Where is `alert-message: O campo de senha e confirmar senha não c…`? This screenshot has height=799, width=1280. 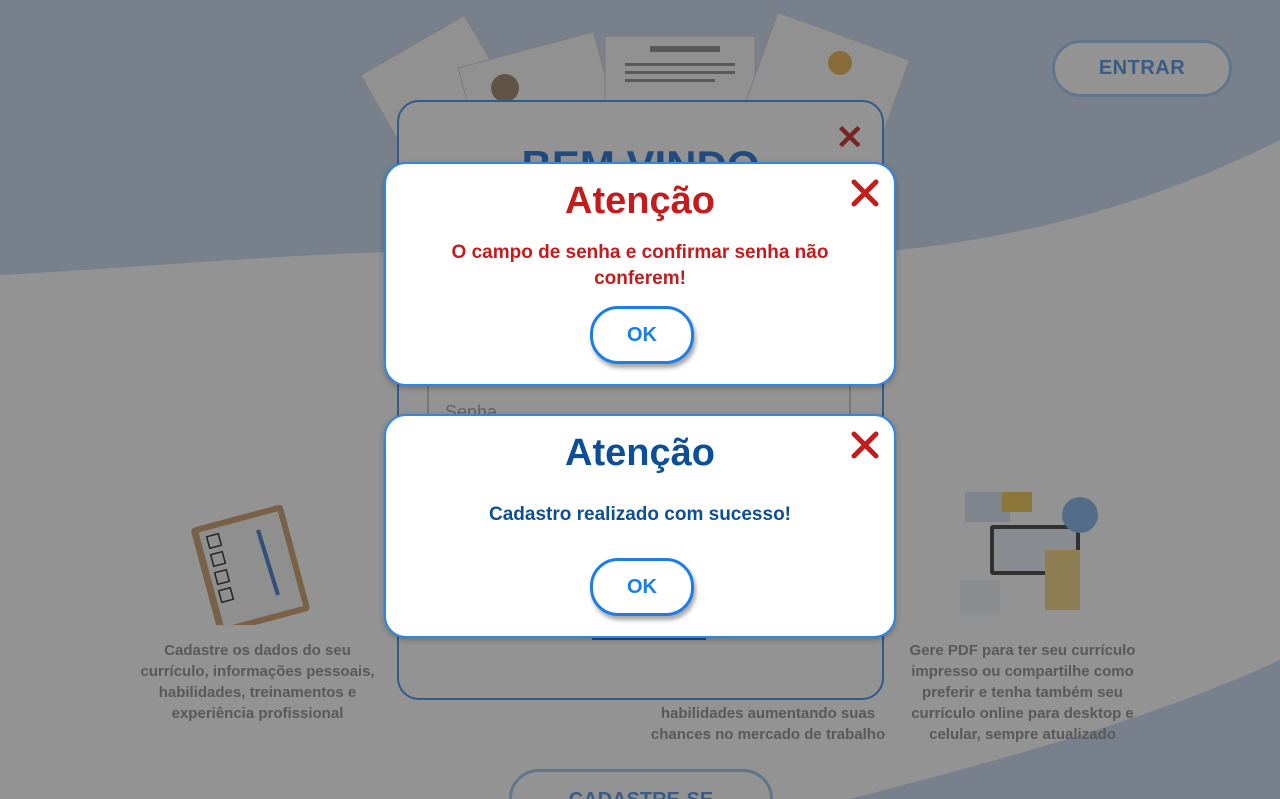
alert-message: O campo de senha e confirmar senha não c… is located at coordinates (640, 265).